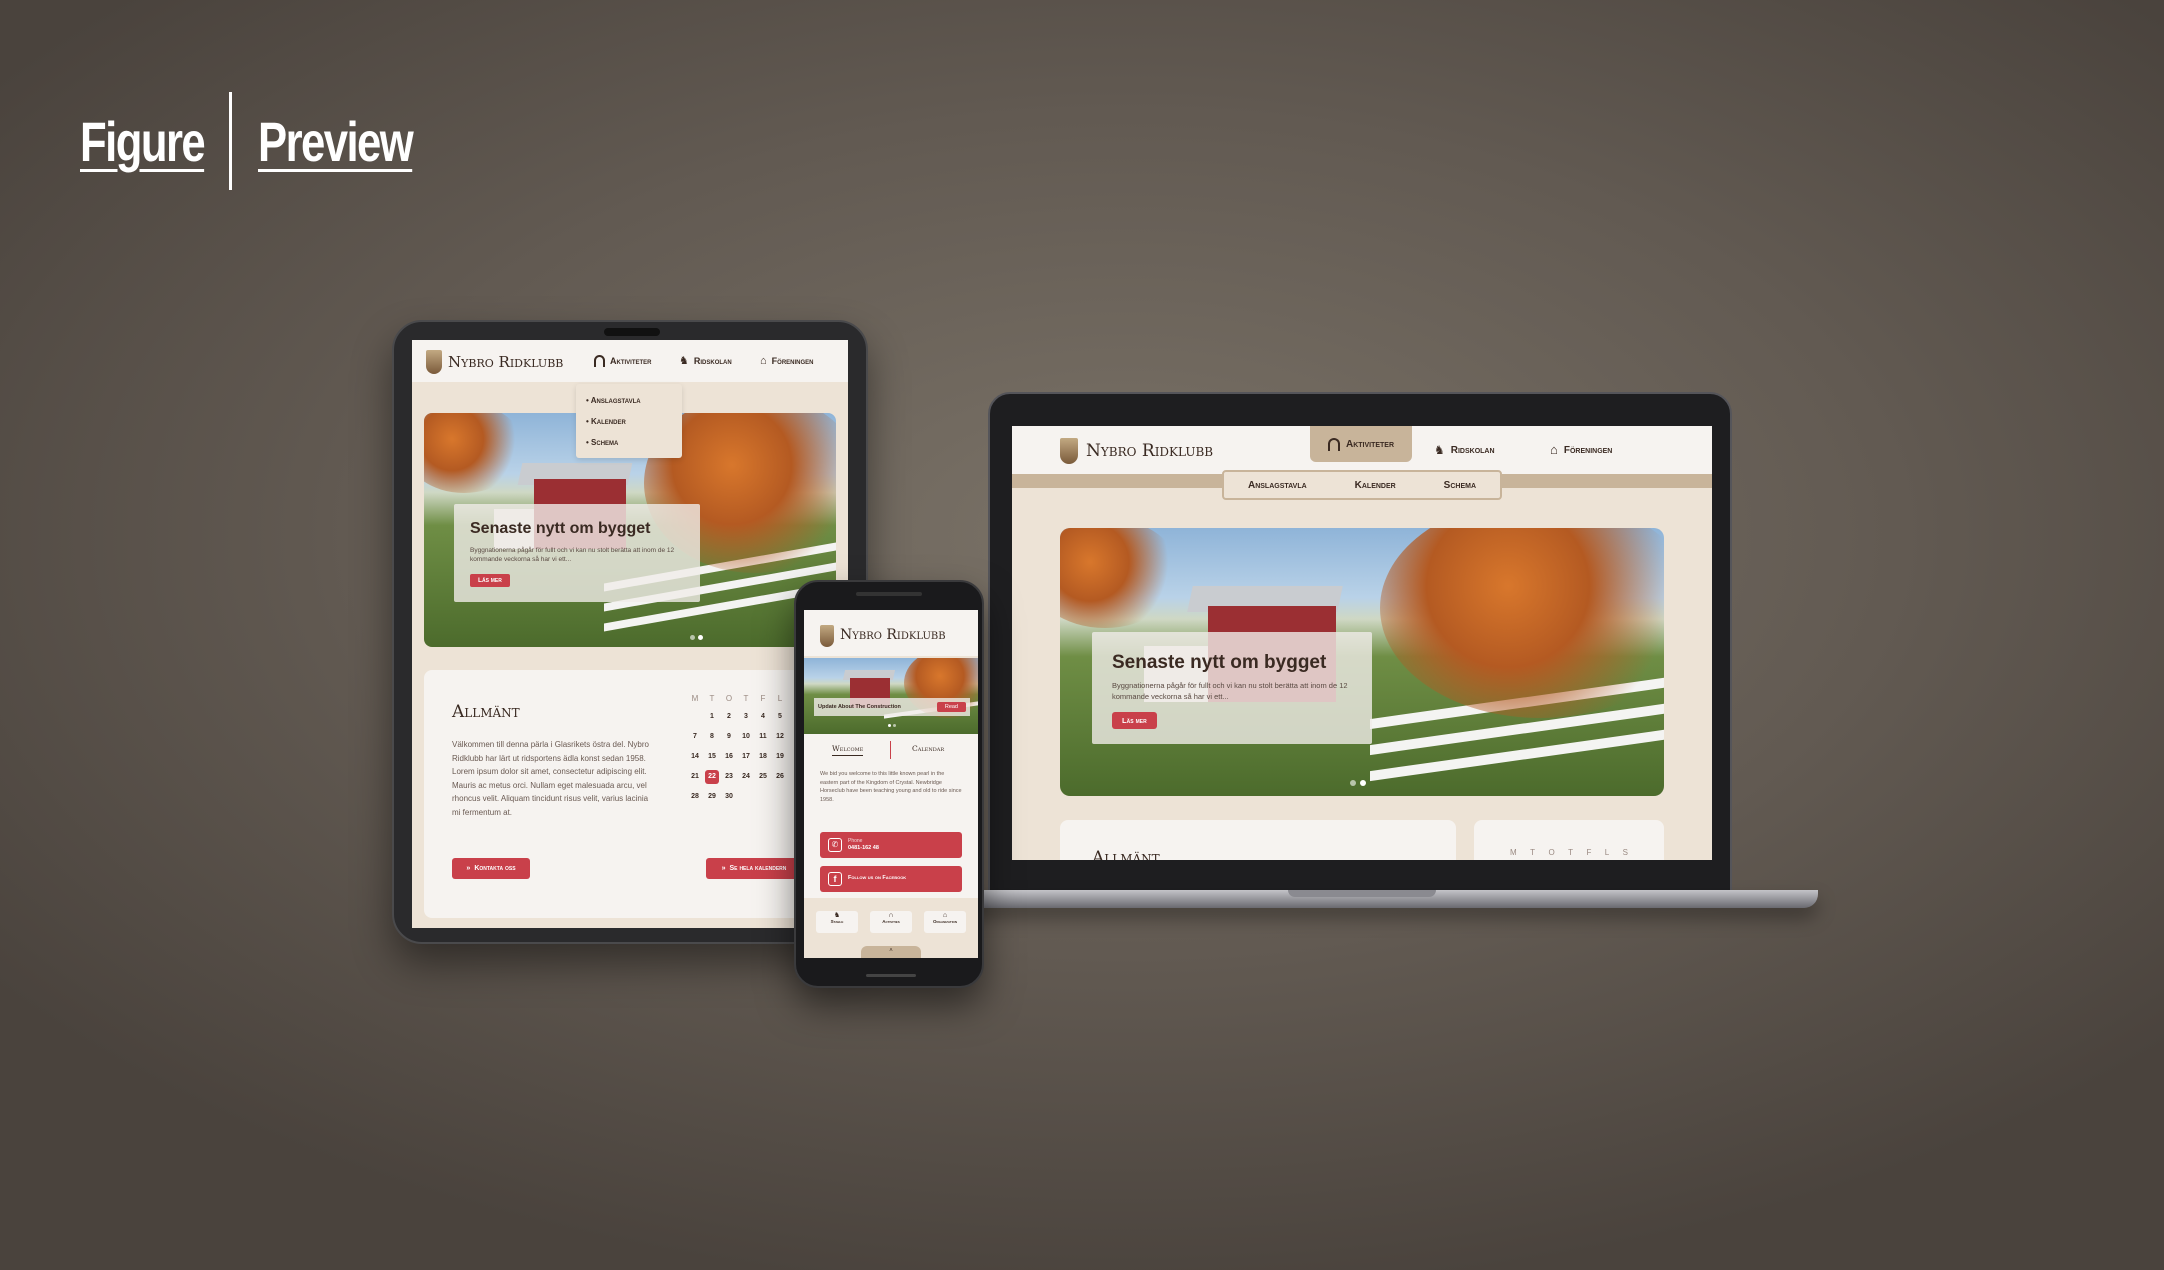 This screenshot has height=1270, width=2164. I want to click on calendar-day: 14, so click(695, 757).